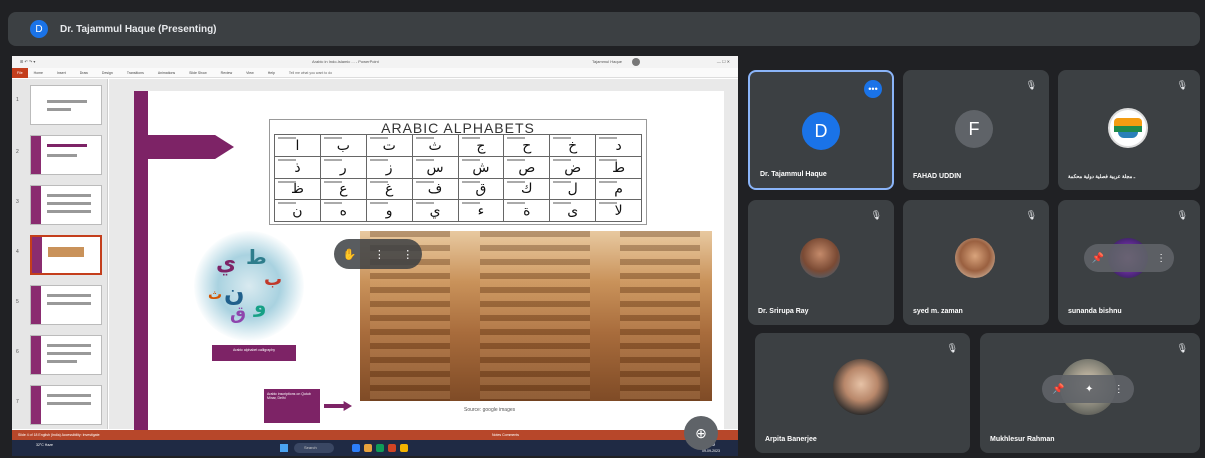  I want to click on ribbon-tab: Insert, so click(61, 73).